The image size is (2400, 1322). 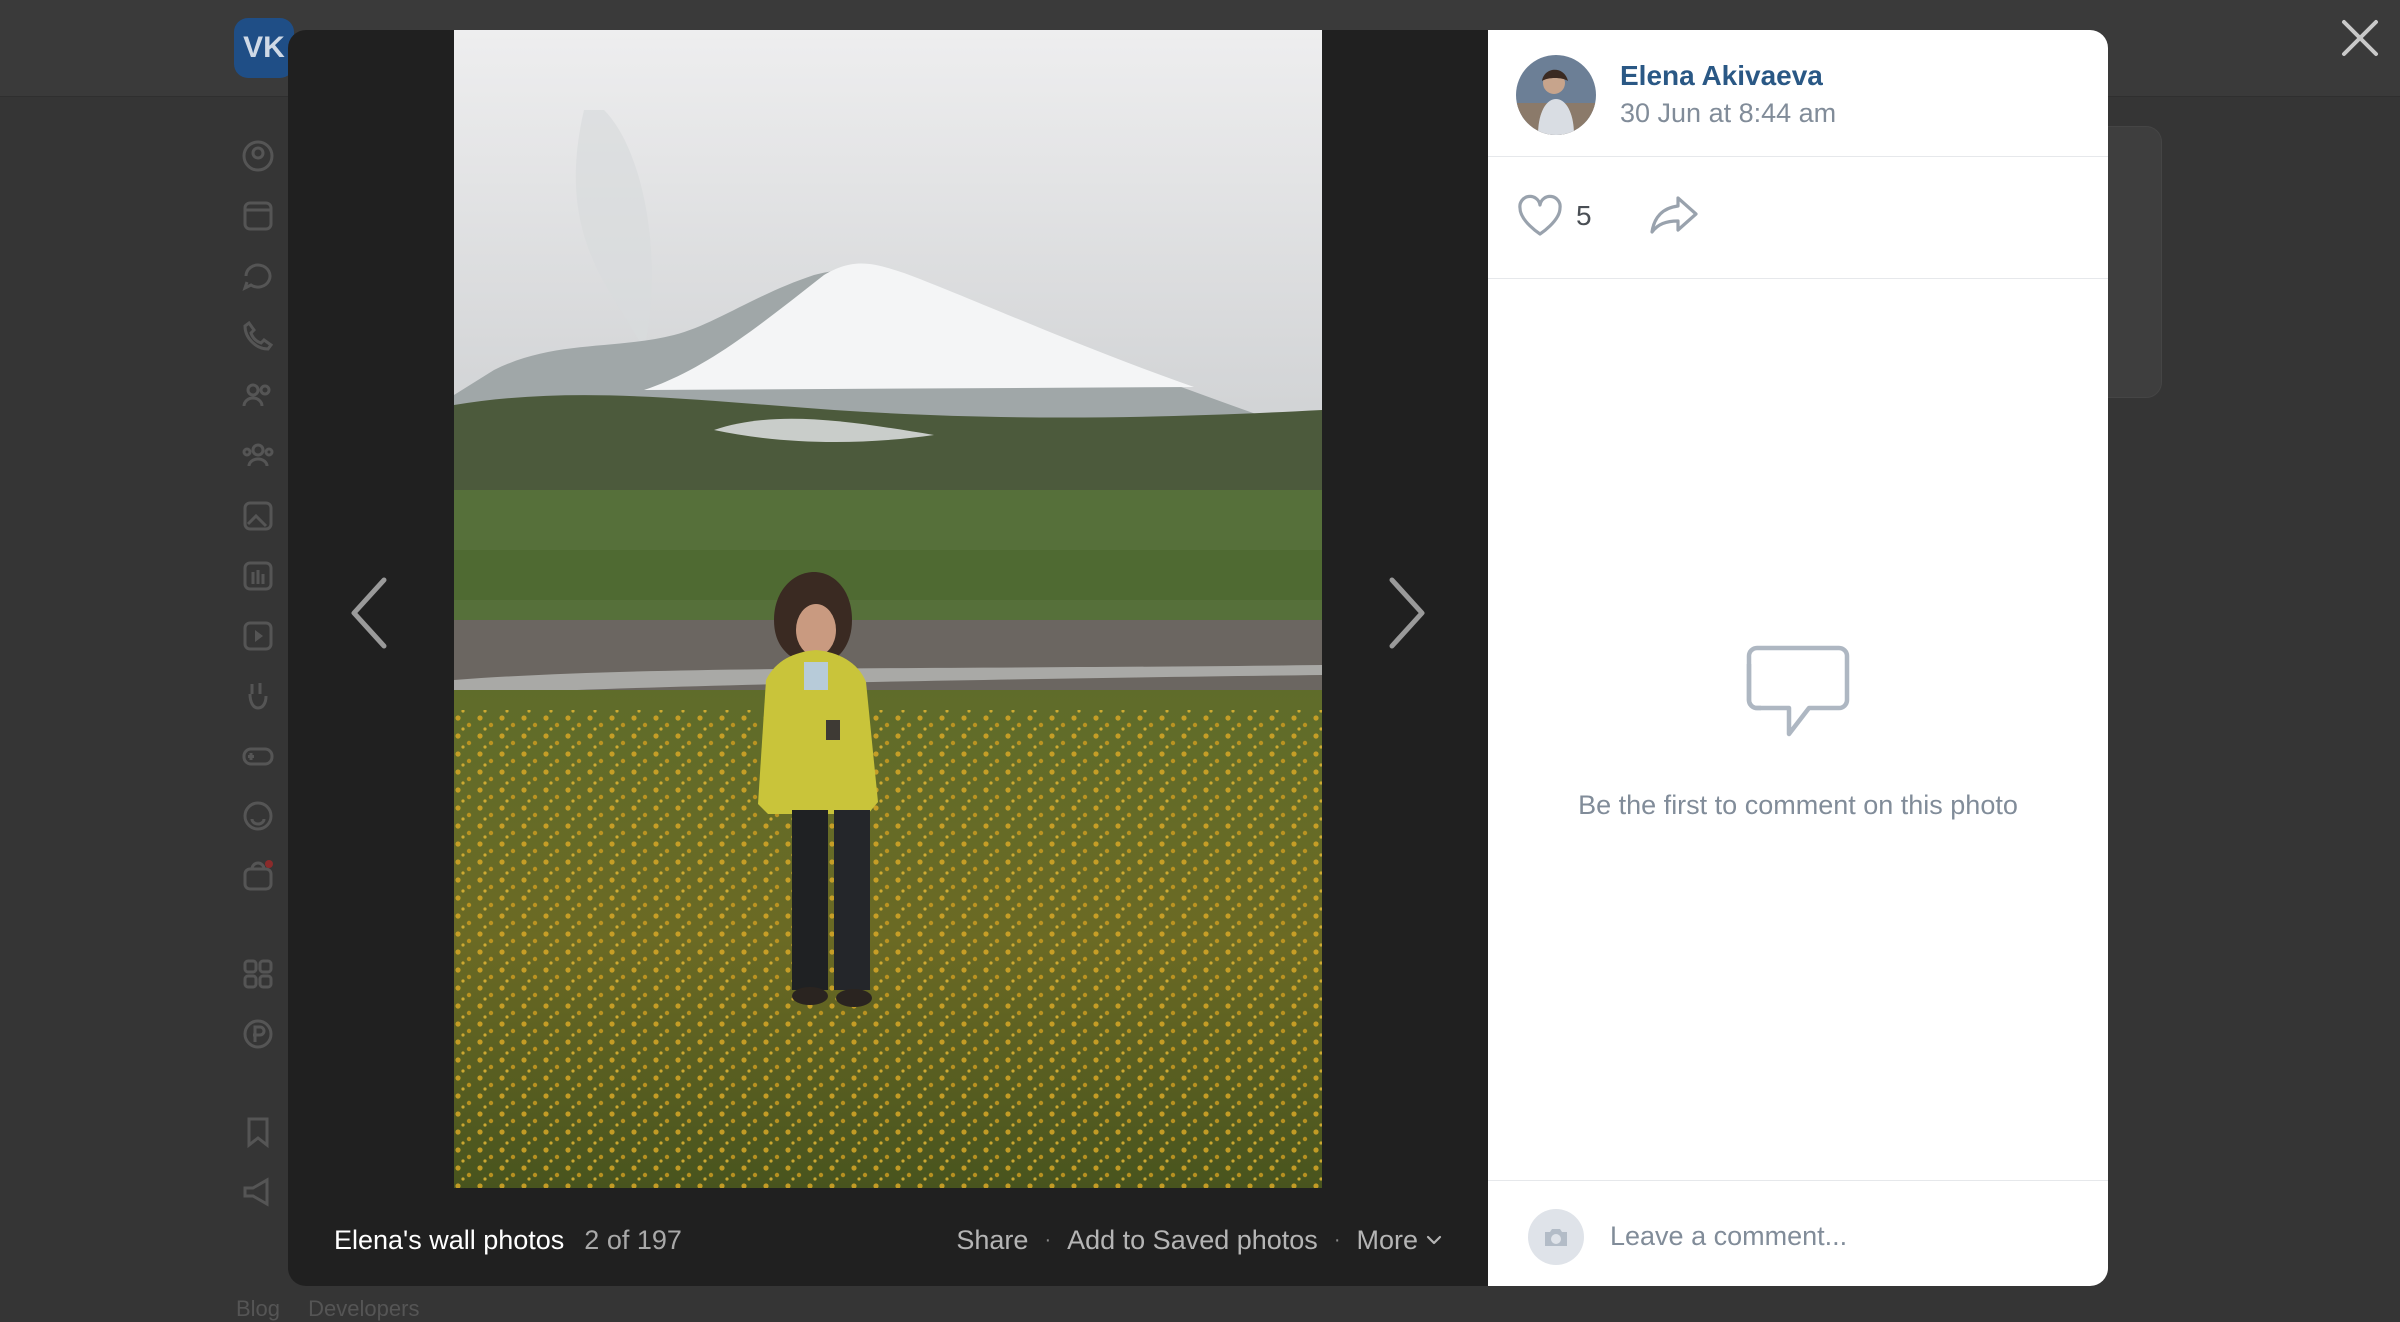 I want to click on previous-photo-button, so click(x=368, y=613).